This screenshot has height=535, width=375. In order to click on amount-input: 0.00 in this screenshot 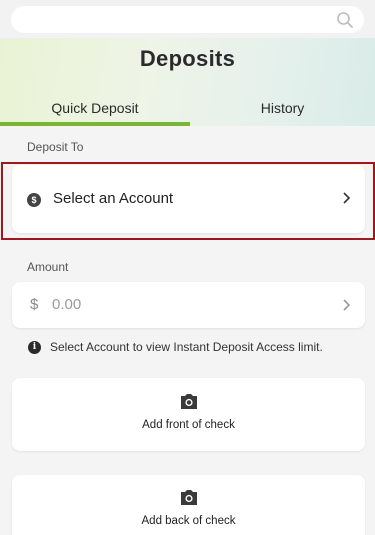, I will do `click(66, 304)`.